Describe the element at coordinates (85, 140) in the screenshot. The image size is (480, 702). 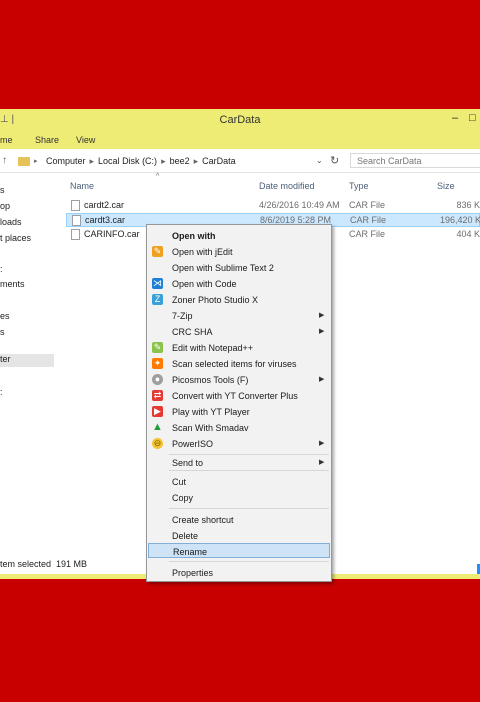
I see `tab-view: View` at that location.